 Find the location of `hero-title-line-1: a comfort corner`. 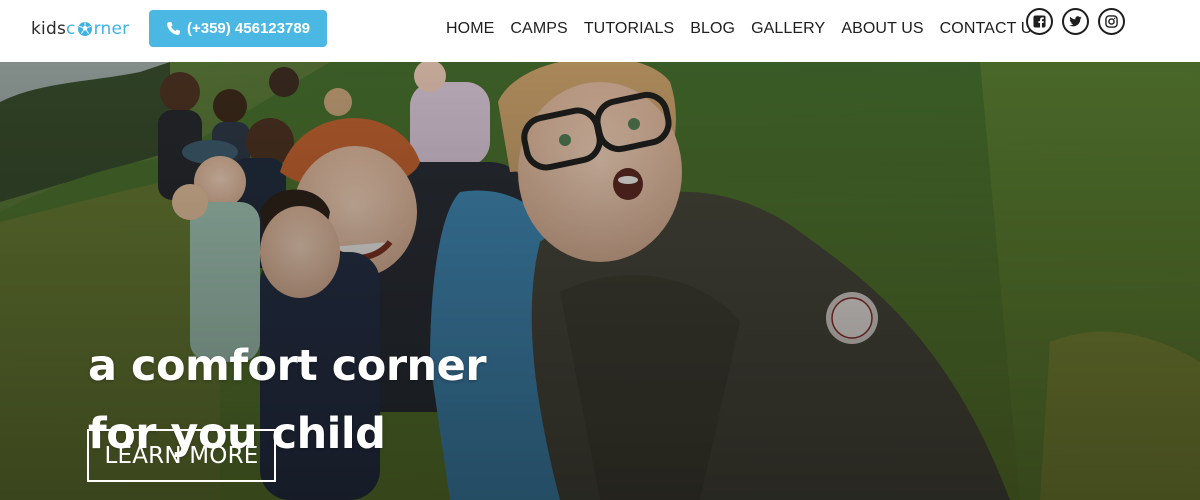

hero-title-line-1: a comfort corner is located at coordinates (287, 366).